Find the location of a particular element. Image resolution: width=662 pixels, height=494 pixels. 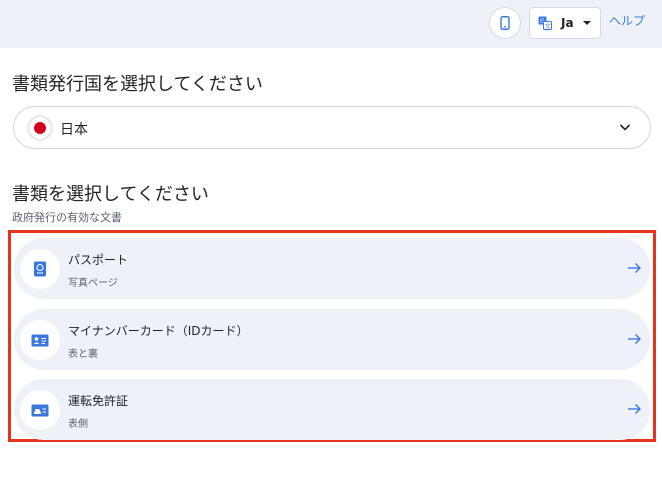

japan-flag-icon is located at coordinates (40, 128).